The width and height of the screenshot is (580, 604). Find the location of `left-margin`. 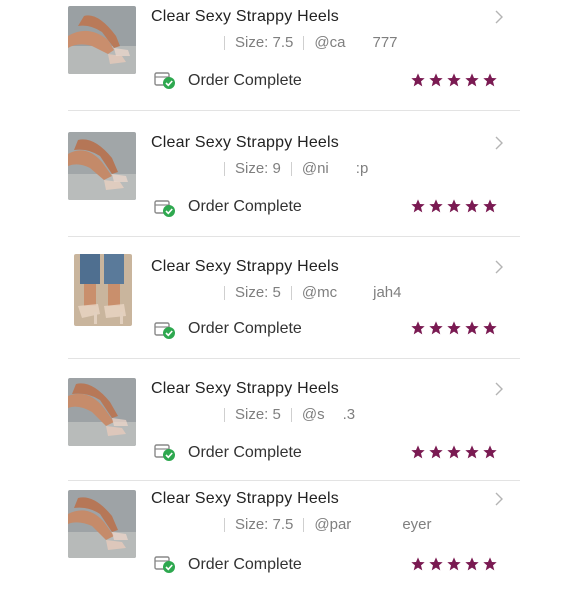

left-margin is located at coordinates (24, 290).